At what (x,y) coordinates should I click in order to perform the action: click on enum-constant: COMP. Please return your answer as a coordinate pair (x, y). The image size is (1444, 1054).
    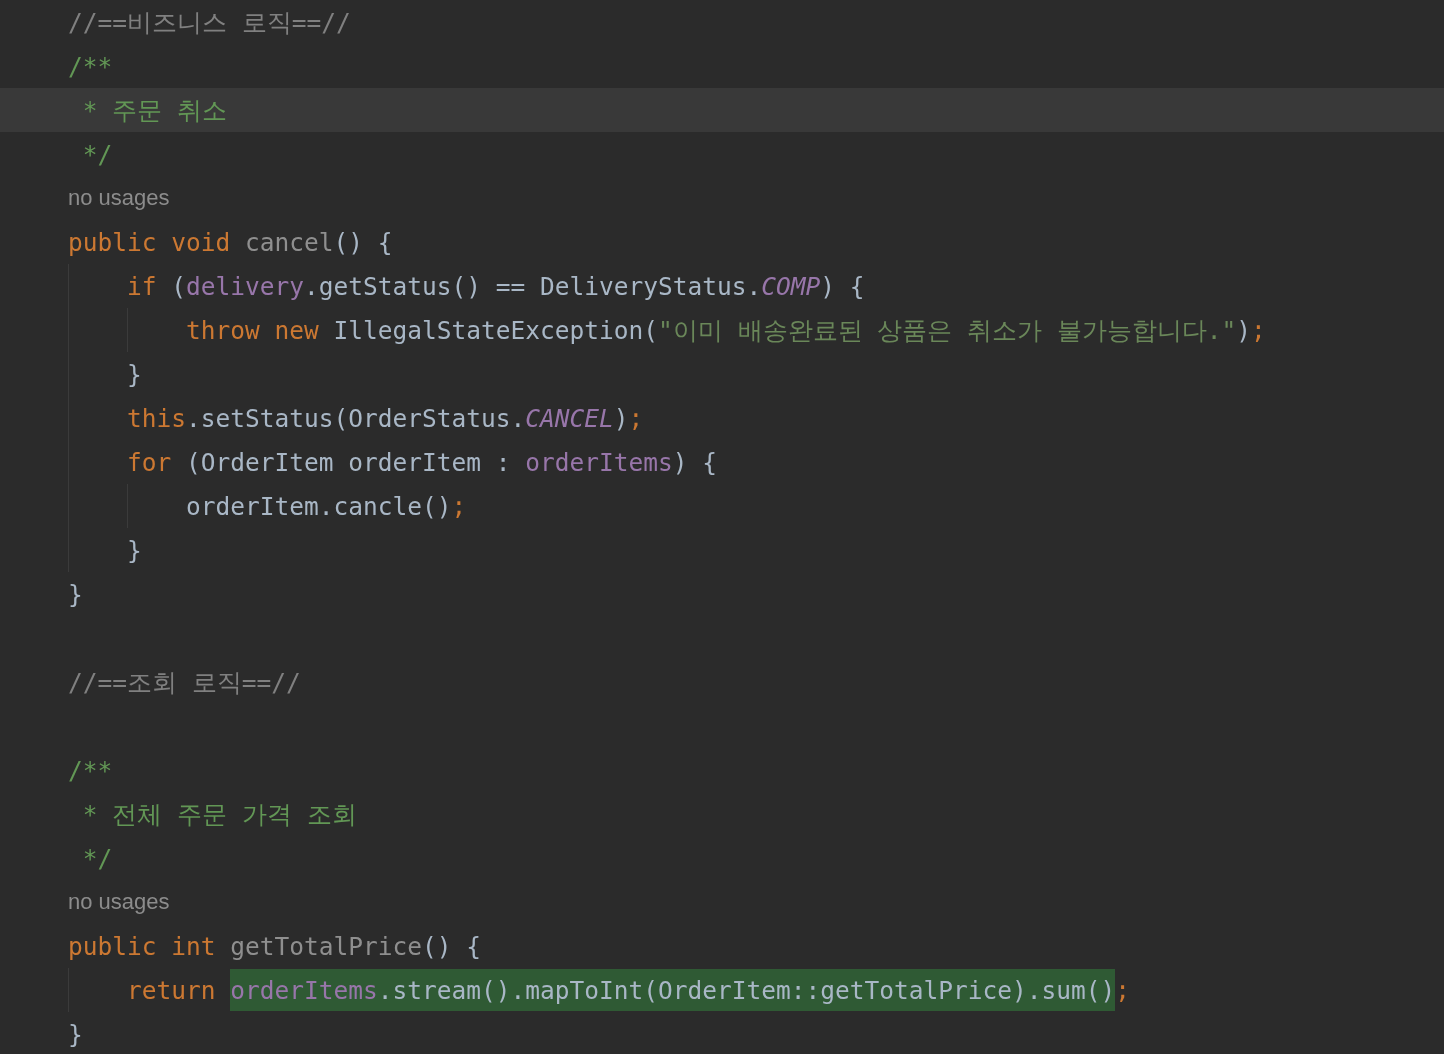
    Looking at the image, I should click on (791, 286).